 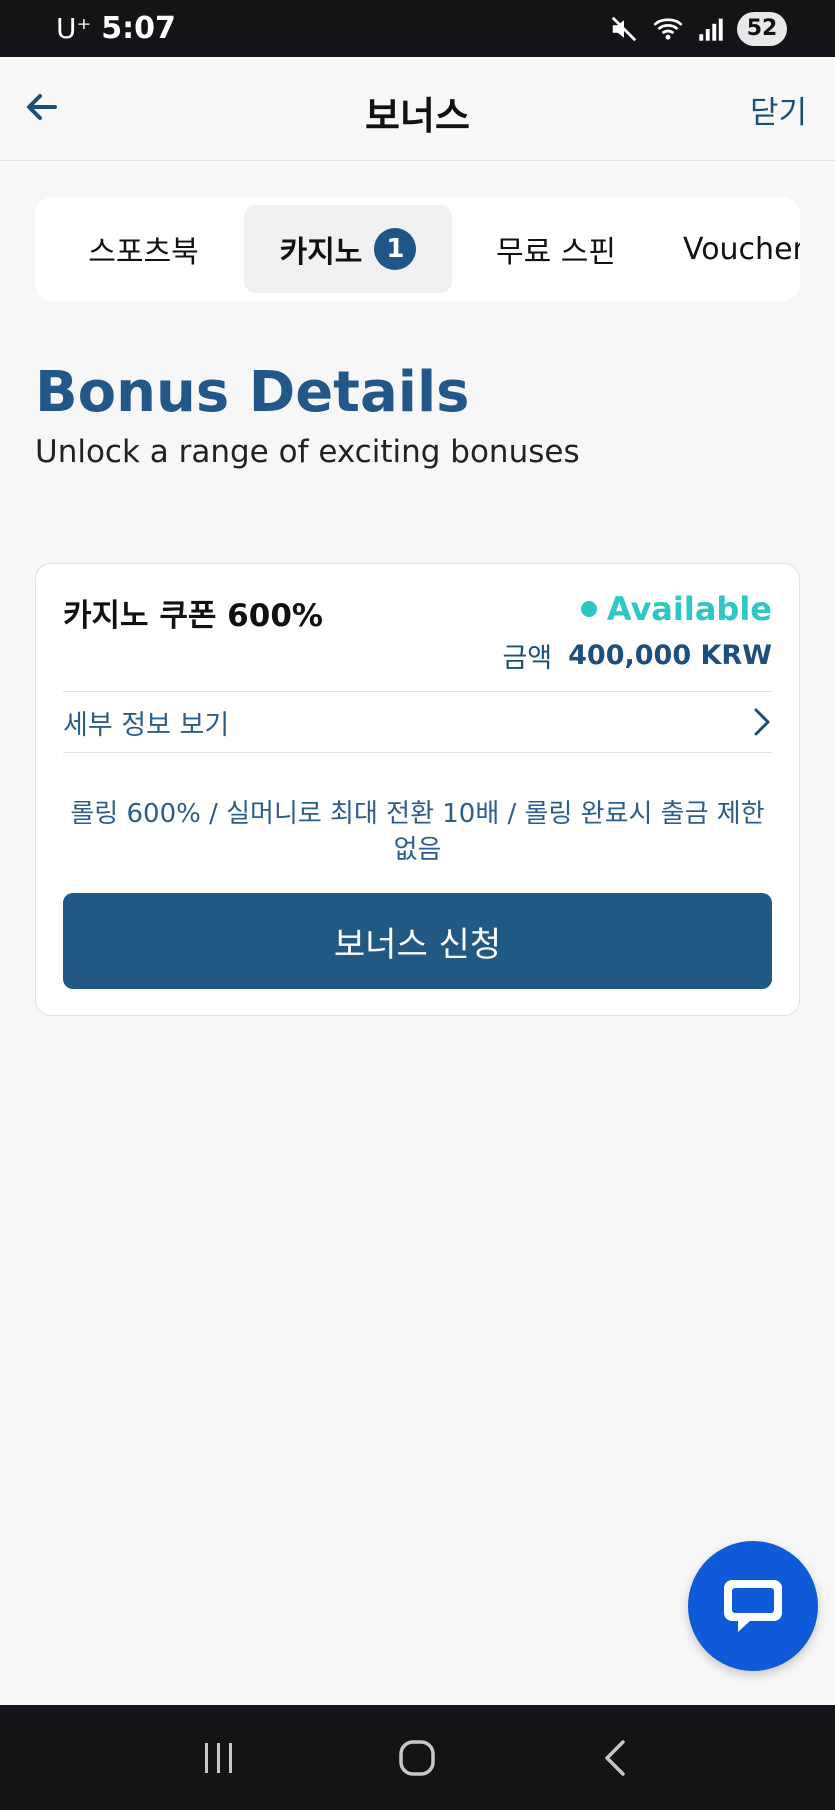 What do you see at coordinates (146, 725) in the screenshot?
I see `details-label: 세부 정보 보기` at bounding box center [146, 725].